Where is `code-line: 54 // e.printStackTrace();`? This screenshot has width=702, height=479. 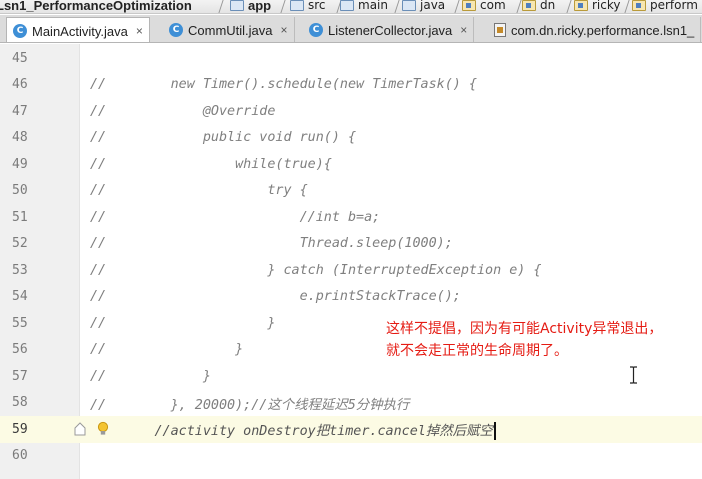
code-line: 54 // e.printStackTrace(); is located at coordinates (351, 297).